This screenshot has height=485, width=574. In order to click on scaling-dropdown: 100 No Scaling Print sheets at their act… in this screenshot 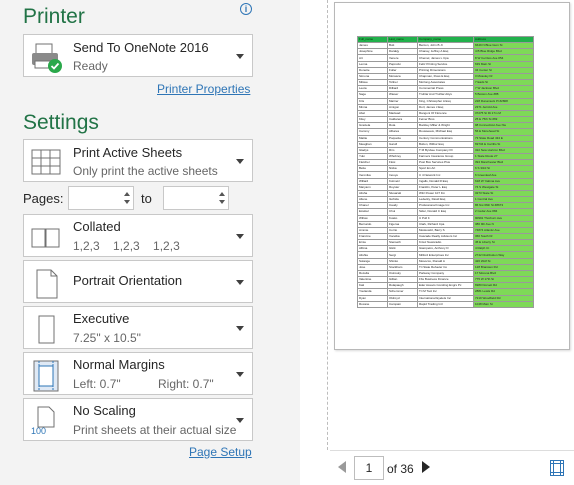, I will do `click(138, 419)`.